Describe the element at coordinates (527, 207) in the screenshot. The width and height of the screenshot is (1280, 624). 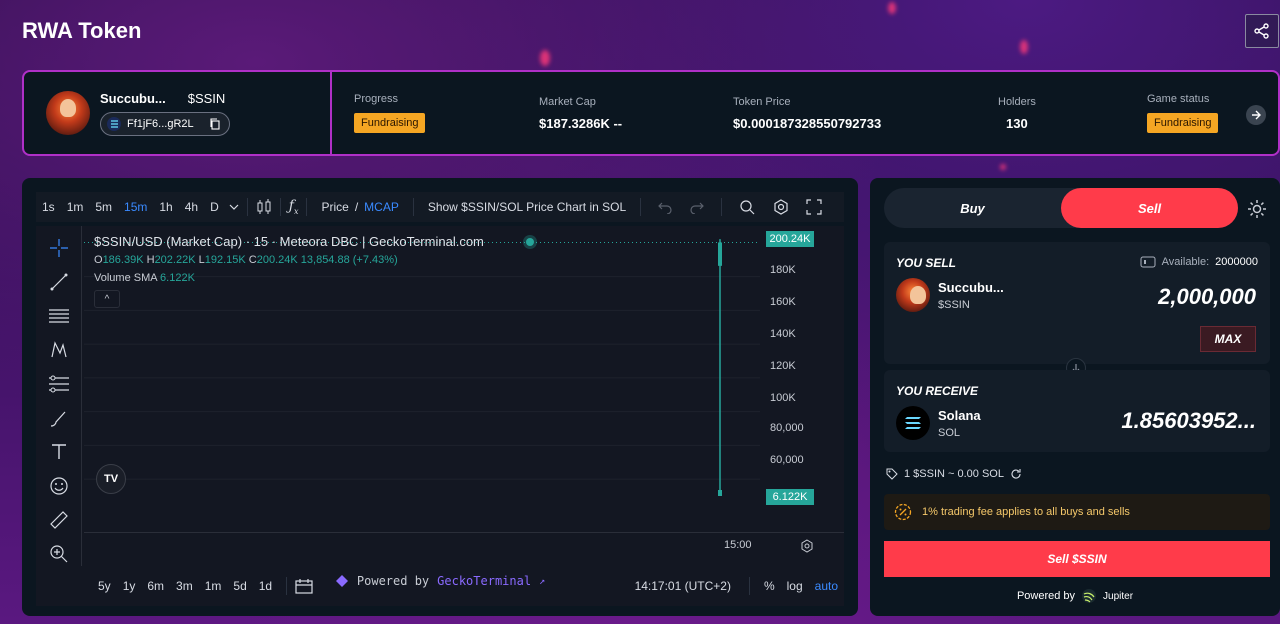
I see `show-pair-toggle: Show $SSIN/SOL Price Chart in SOL` at that location.